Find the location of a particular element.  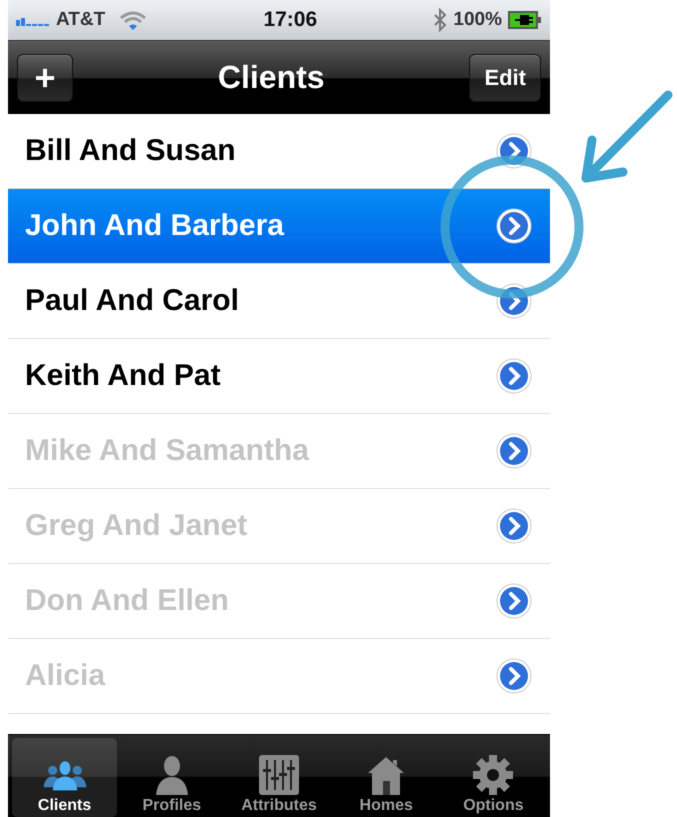

client-name: Don And Ellen is located at coordinates (127, 601).